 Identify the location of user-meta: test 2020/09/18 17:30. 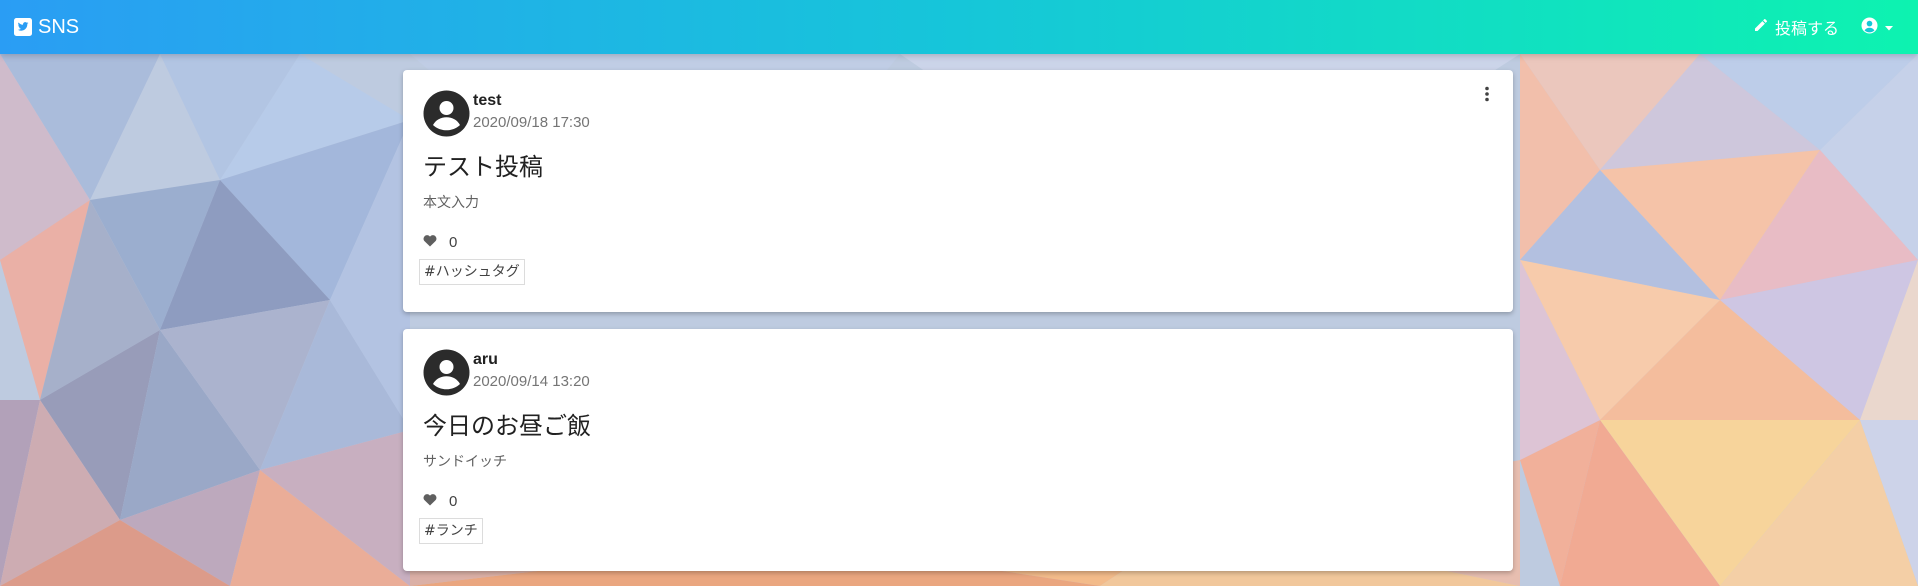
(531, 112).